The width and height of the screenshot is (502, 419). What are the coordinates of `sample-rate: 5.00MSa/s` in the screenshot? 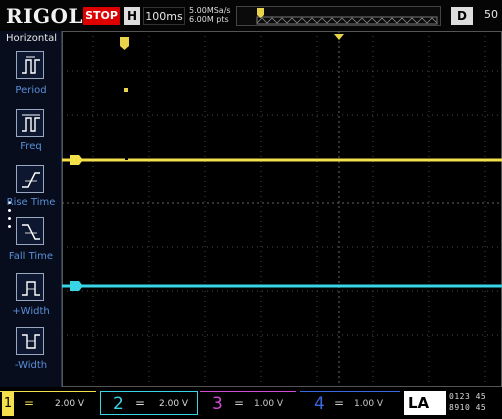 It's located at (210, 10).